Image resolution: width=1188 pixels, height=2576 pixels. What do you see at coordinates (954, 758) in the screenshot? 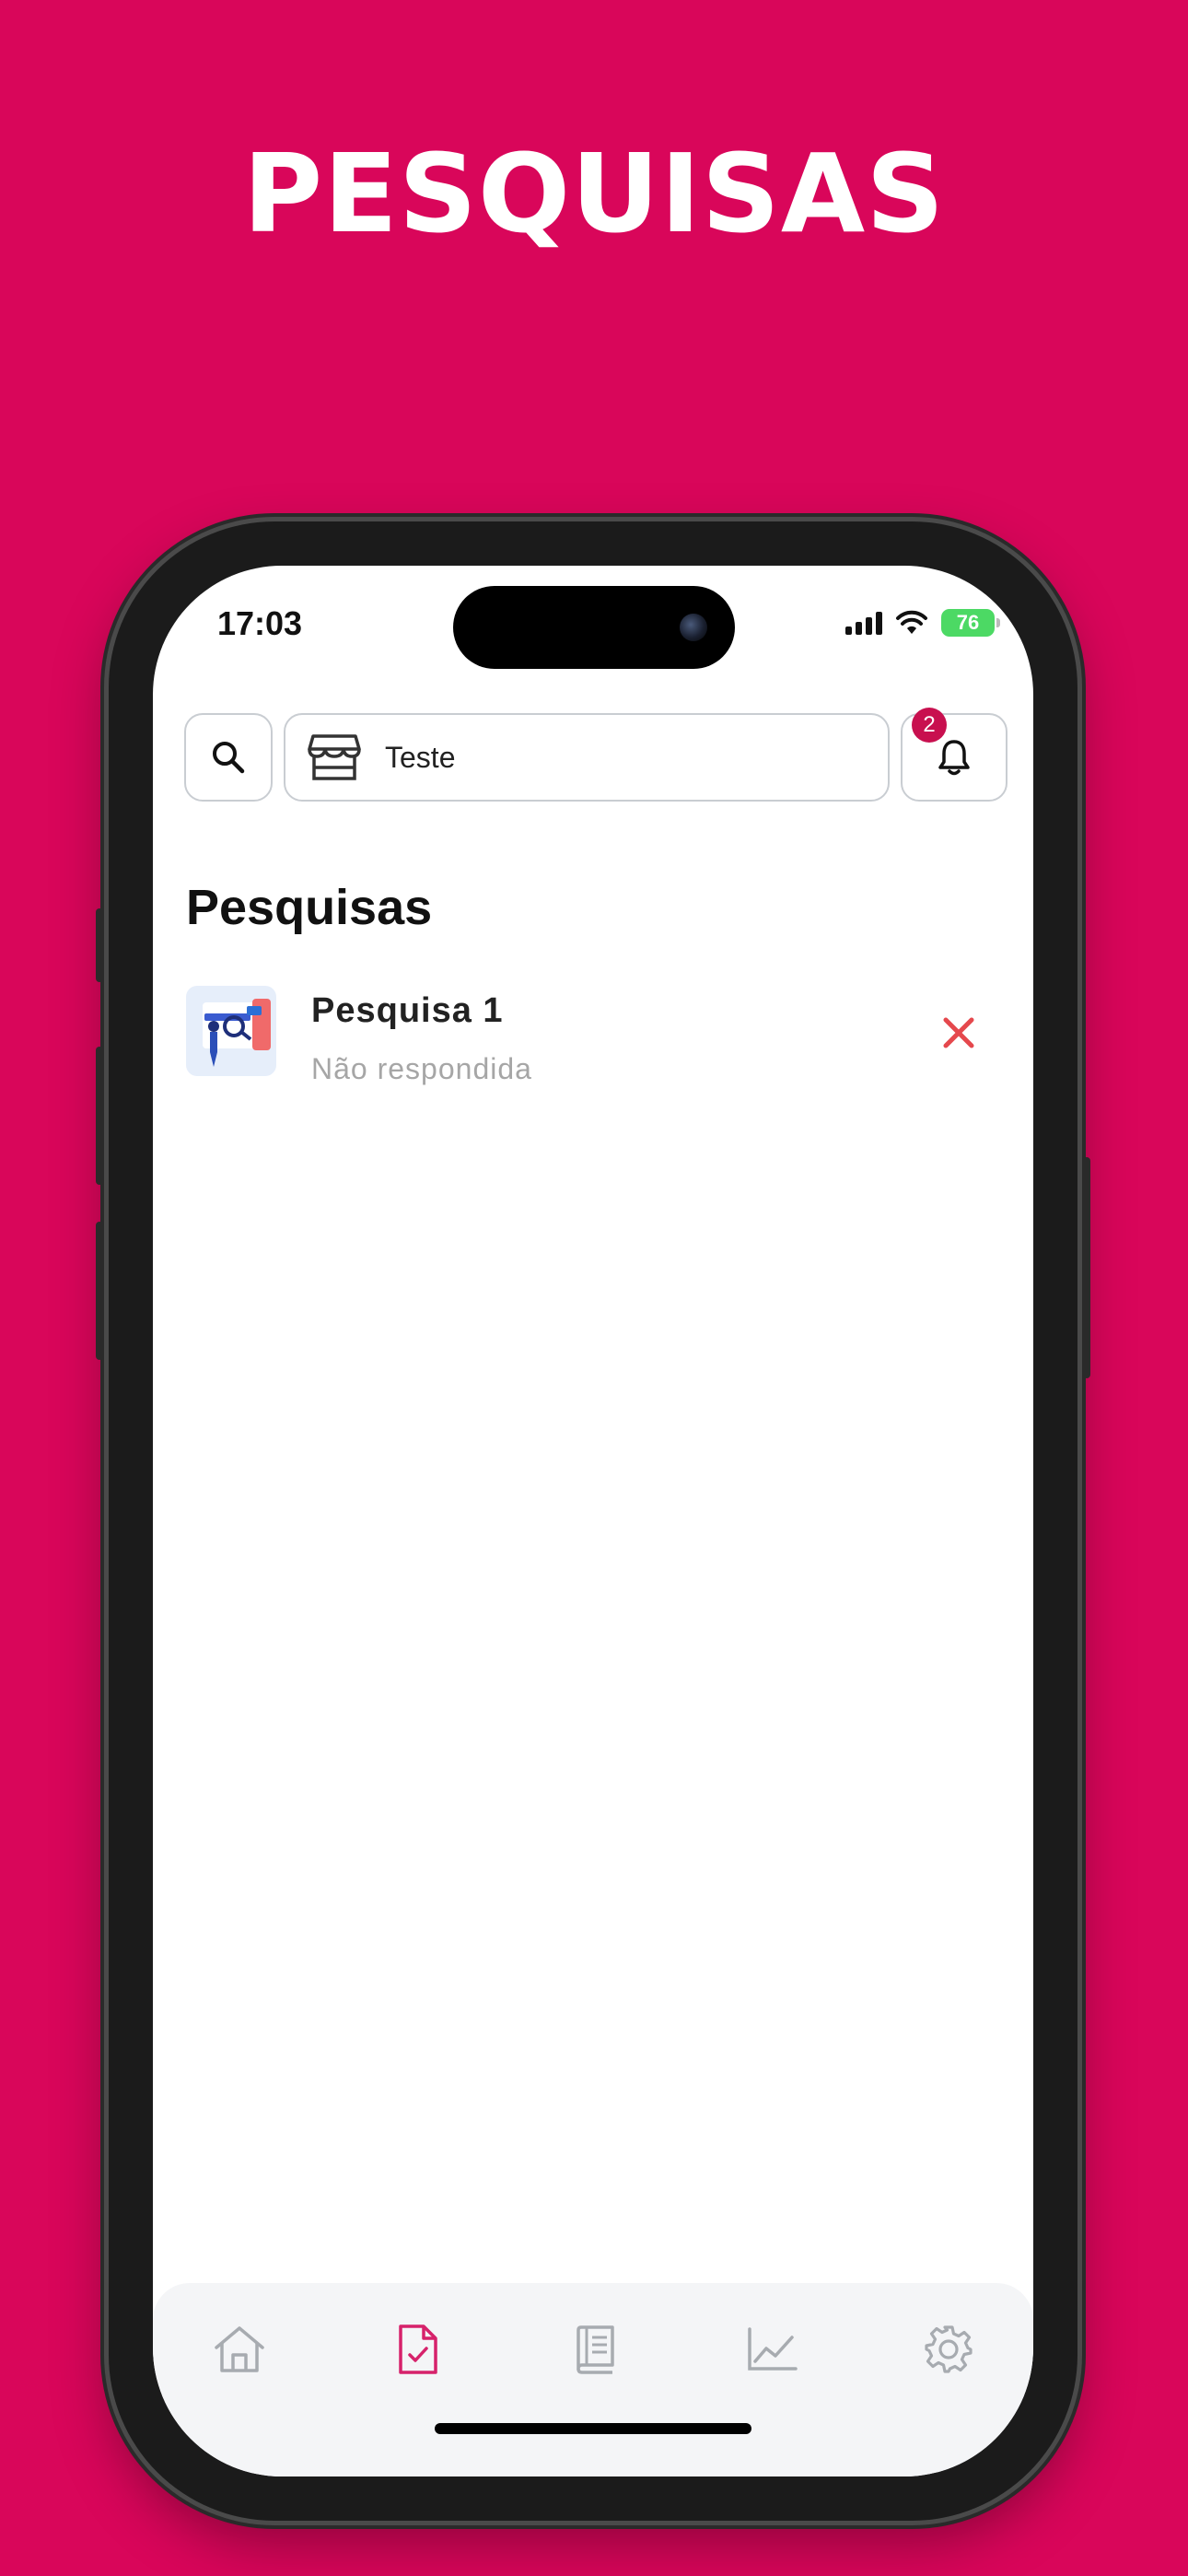
I see `bell-icon` at bounding box center [954, 758].